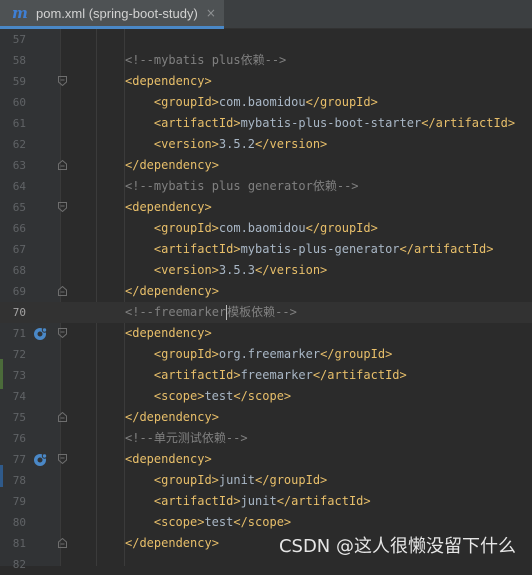 This screenshot has height=575, width=532. I want to click on code-text: <groupId>org.freemarker</groupId>, so click(273, 354).